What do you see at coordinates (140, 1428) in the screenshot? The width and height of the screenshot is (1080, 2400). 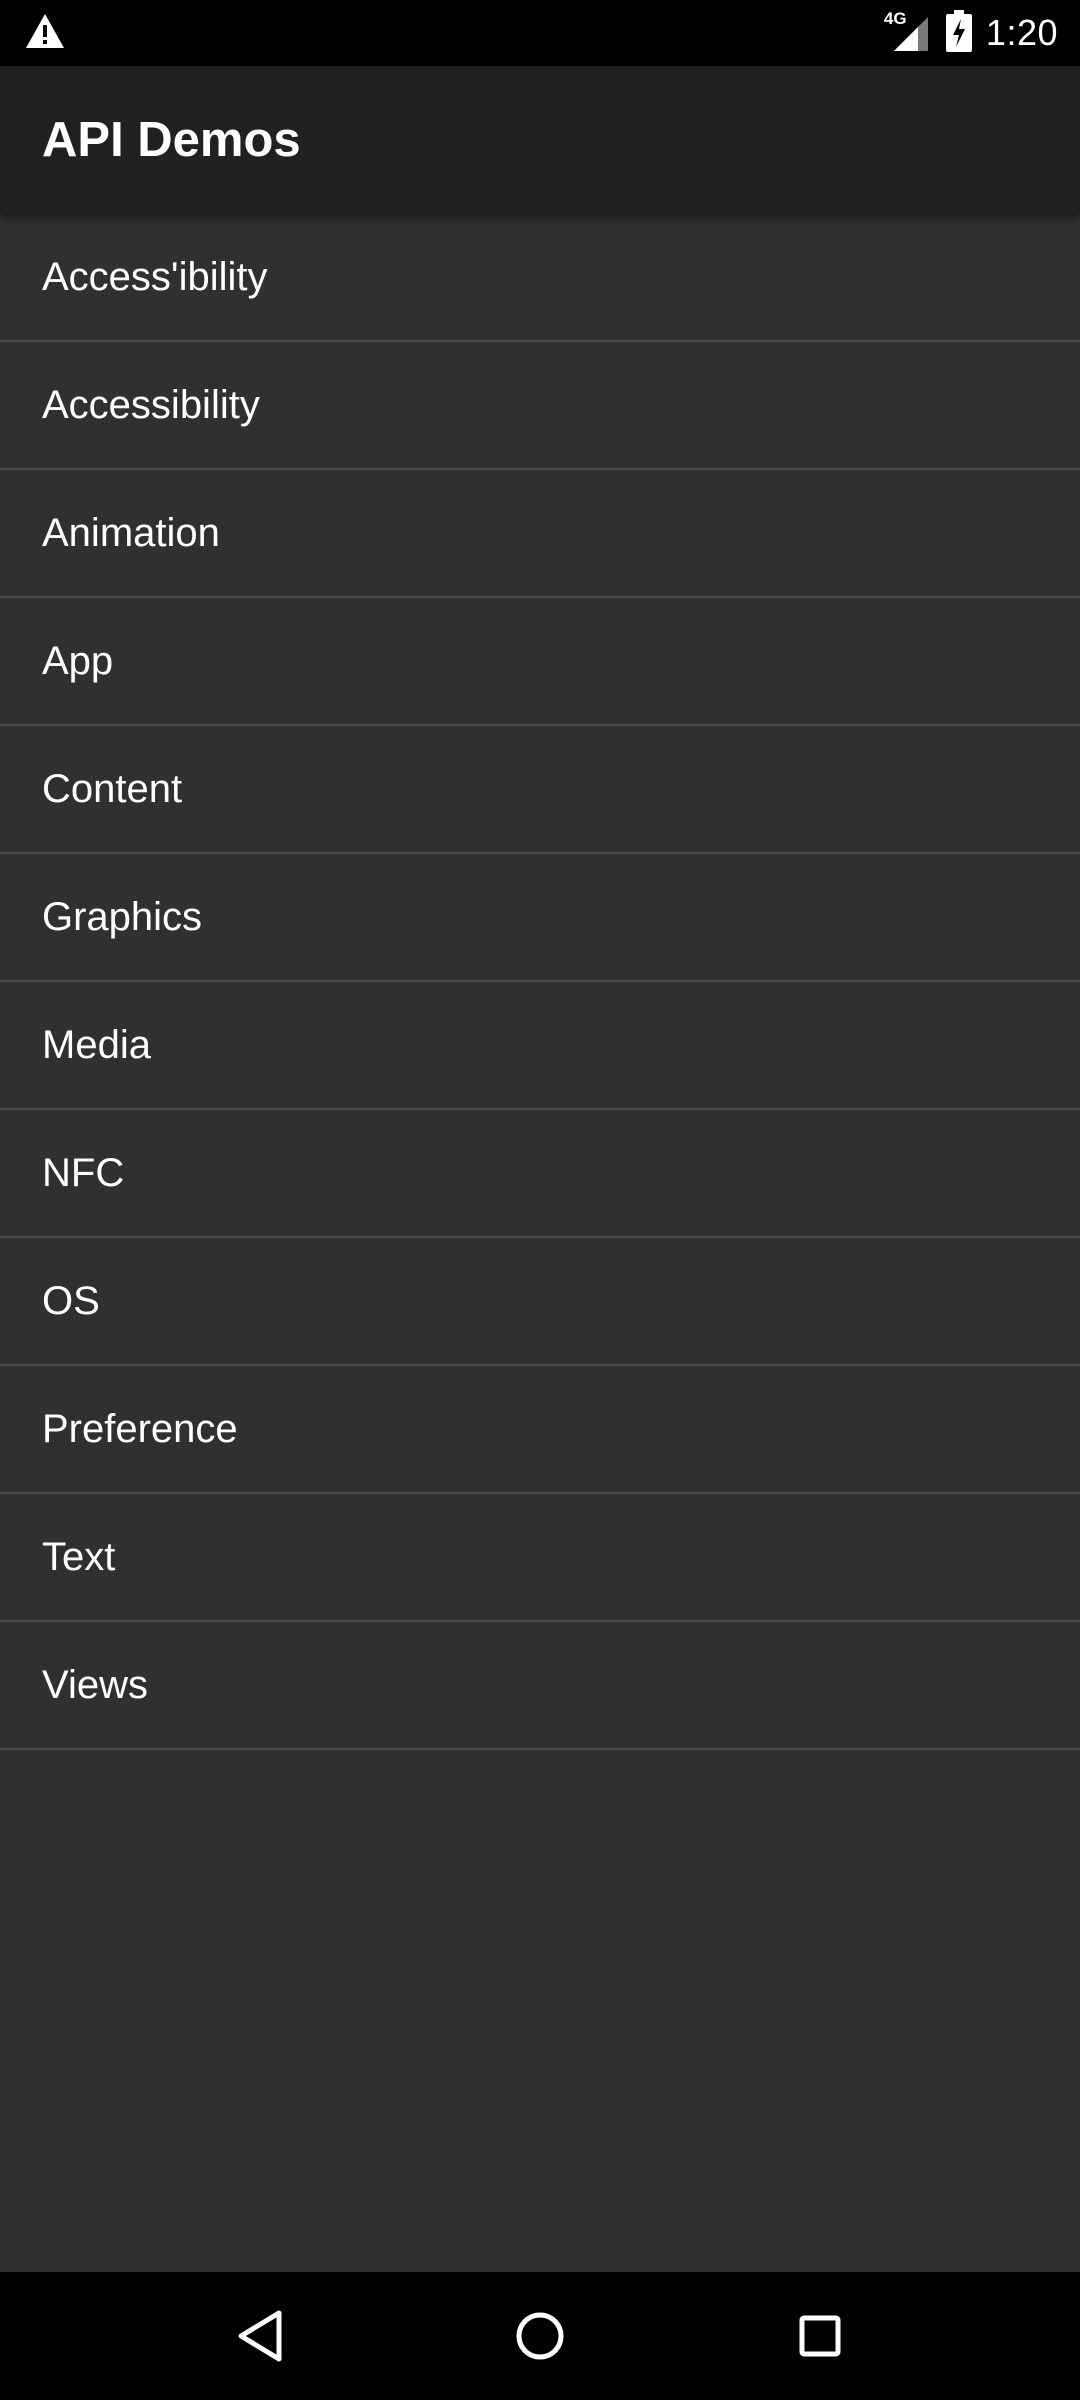 I see `list-item-label: Preference` at bounding box center [140, 1428].